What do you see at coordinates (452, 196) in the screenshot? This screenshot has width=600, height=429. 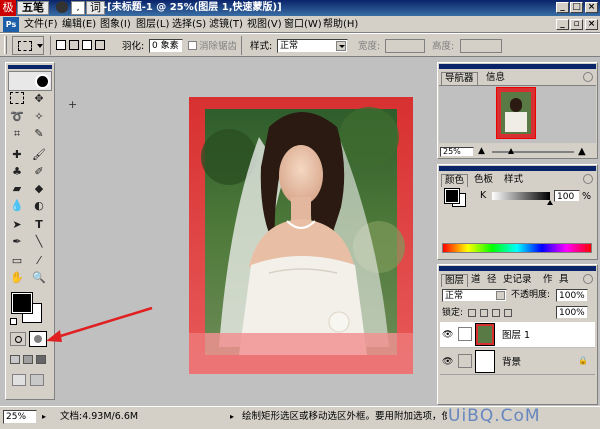 I see `color-fg-swatch` at bounding box center [452, 196].